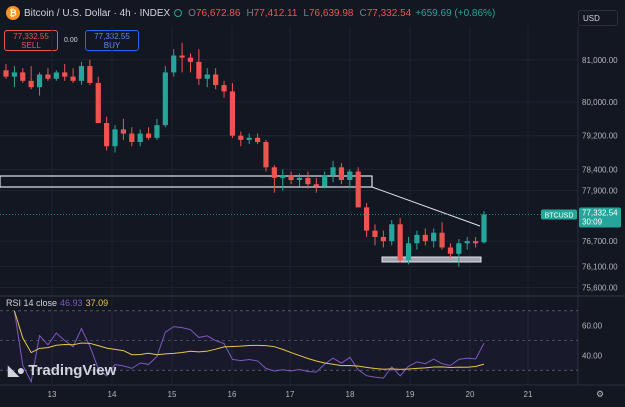 The height and width of the screenshot is (407, 625). I want to click on tradingview-logo: ◣● TradingView, so click(62, 370).